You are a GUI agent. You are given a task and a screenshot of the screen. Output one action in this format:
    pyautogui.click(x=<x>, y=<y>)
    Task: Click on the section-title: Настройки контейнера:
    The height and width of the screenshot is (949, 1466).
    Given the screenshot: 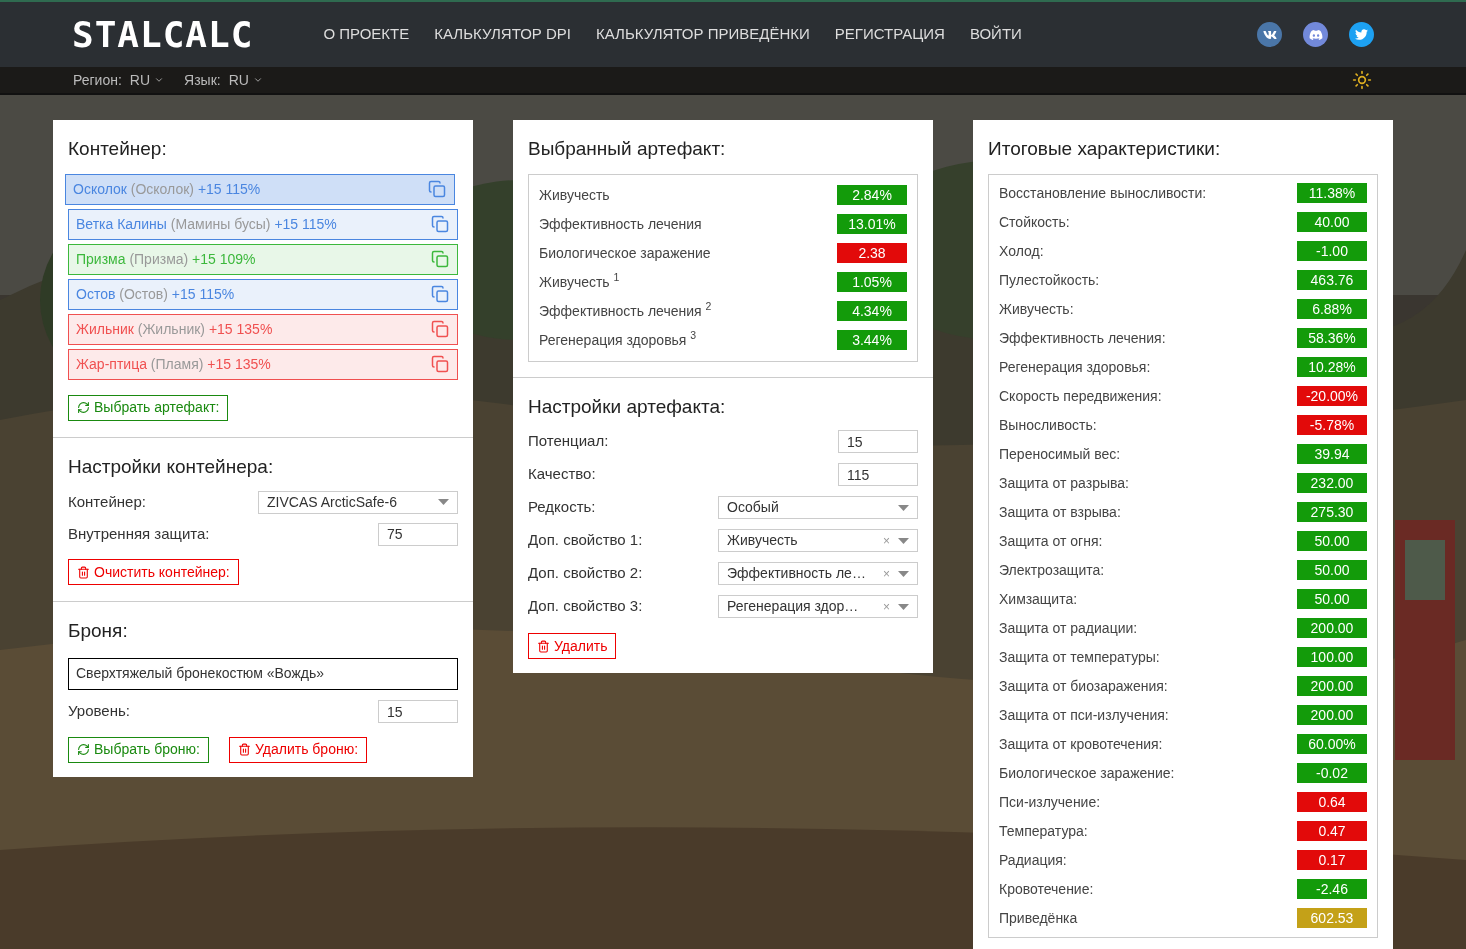 What is the action you would take?
    pyautogui.click(x=171, y=466)
    